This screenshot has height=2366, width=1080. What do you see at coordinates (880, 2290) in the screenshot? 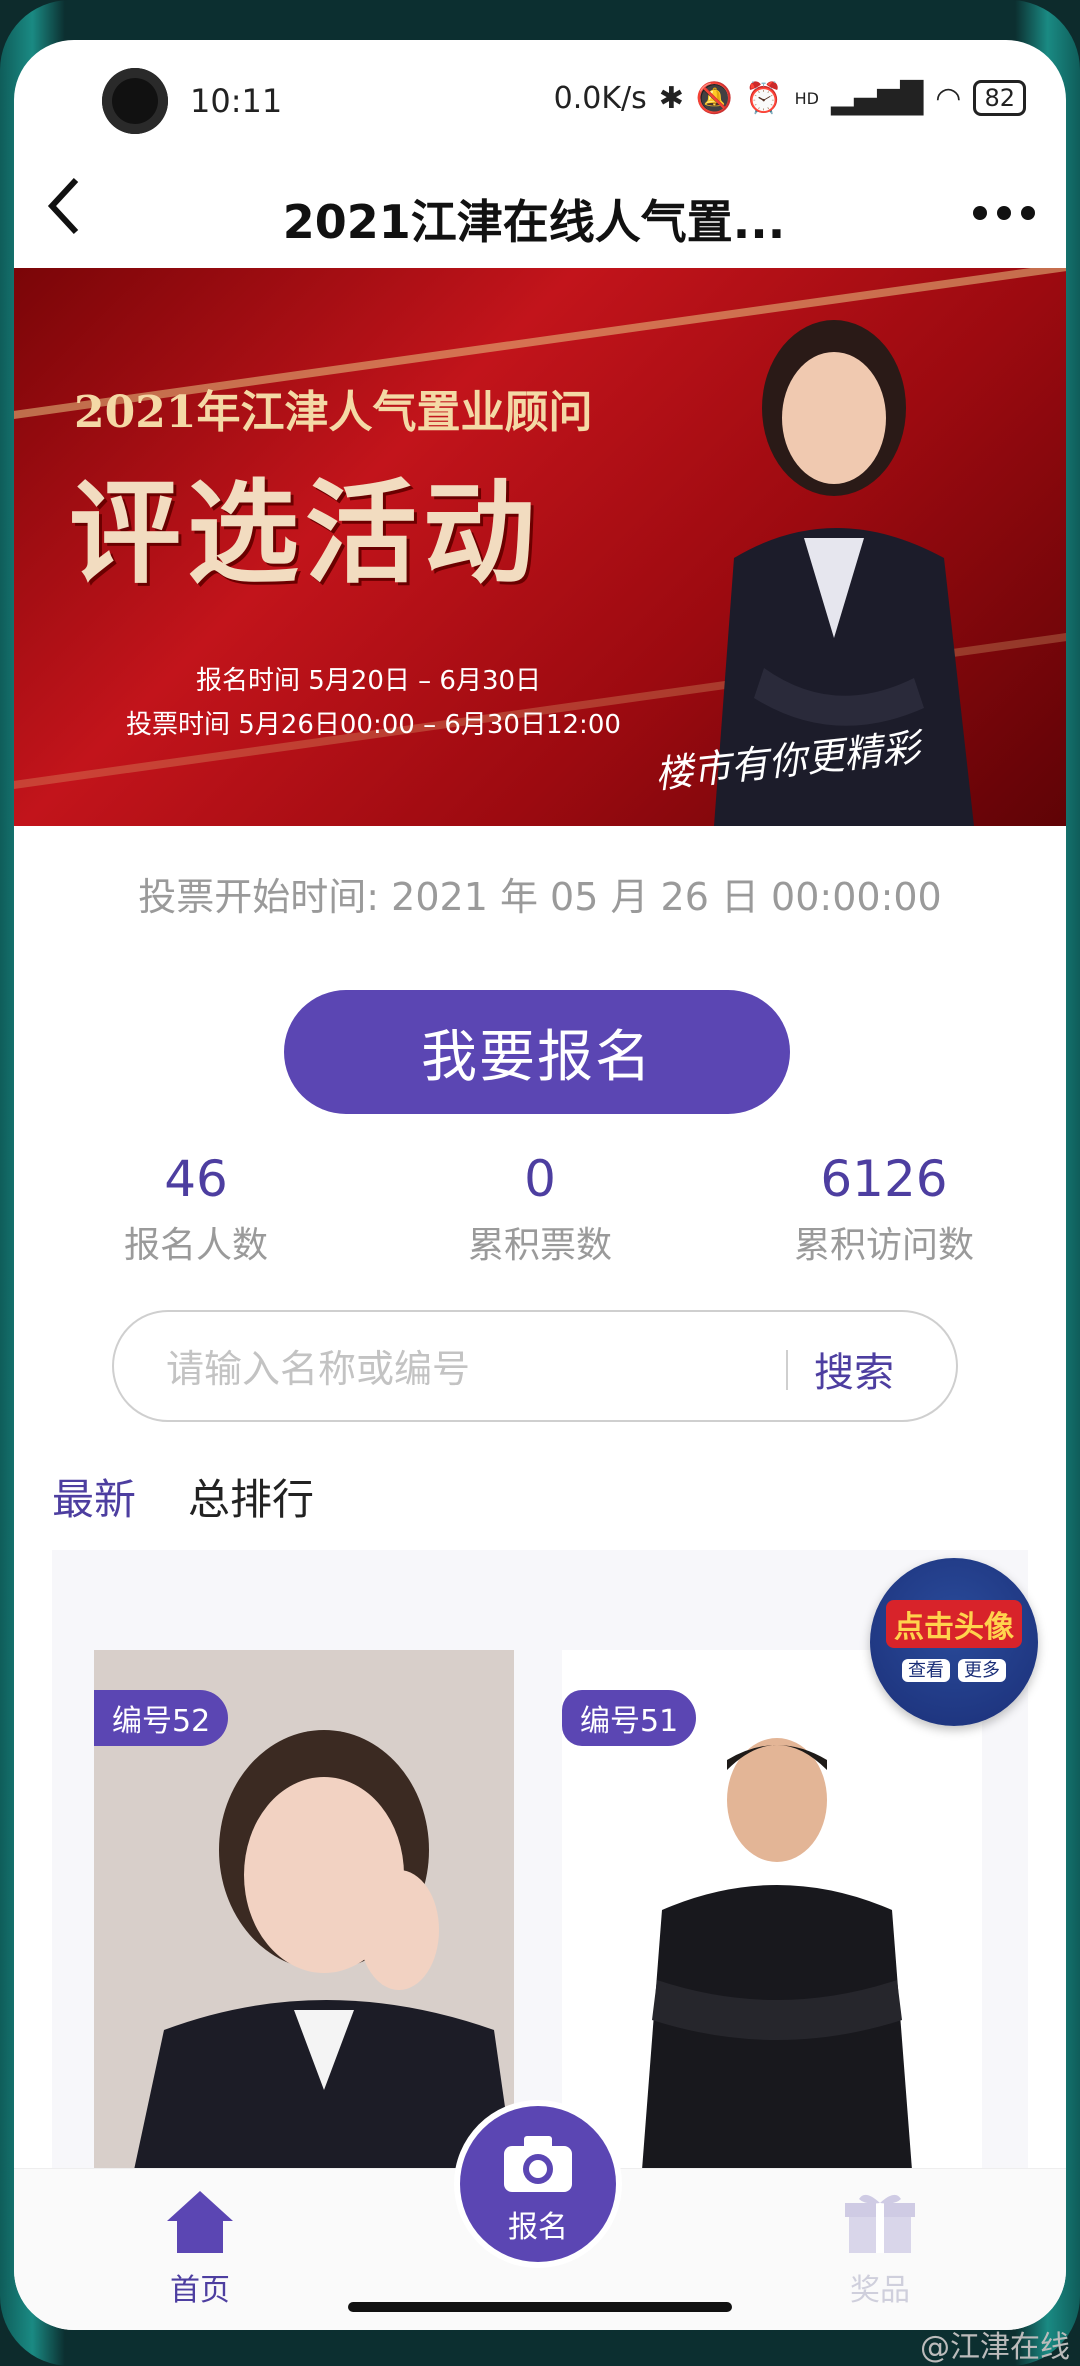
I see `tab-prize-label: 奖品` at bounding box center [880, 2290].